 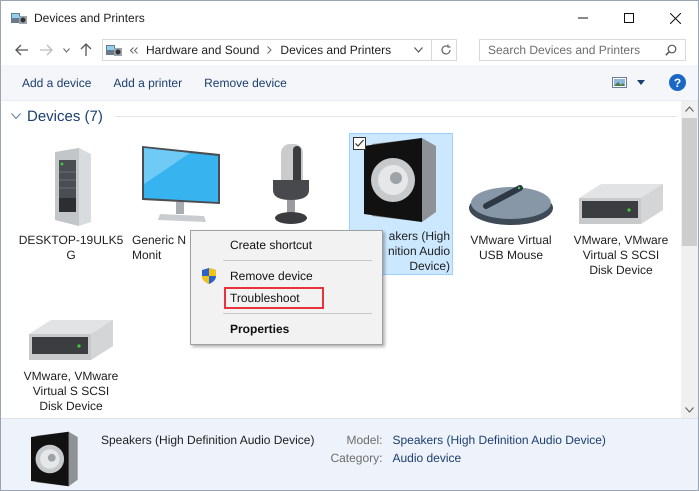 I want to click on vertical-scrollbar, so click(x=689, y=259).